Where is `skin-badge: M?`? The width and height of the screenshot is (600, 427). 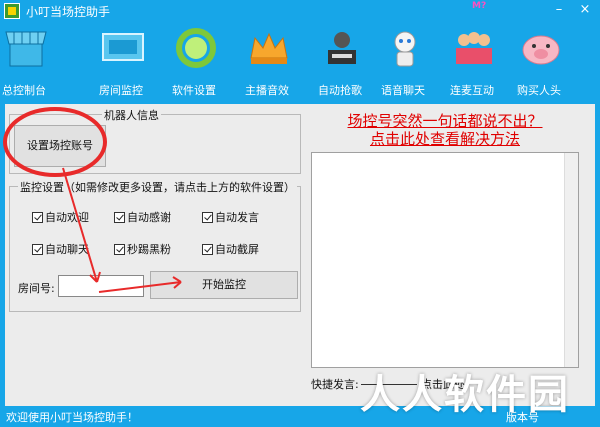 skin-badge: M? is located at coordinates (479, 6).